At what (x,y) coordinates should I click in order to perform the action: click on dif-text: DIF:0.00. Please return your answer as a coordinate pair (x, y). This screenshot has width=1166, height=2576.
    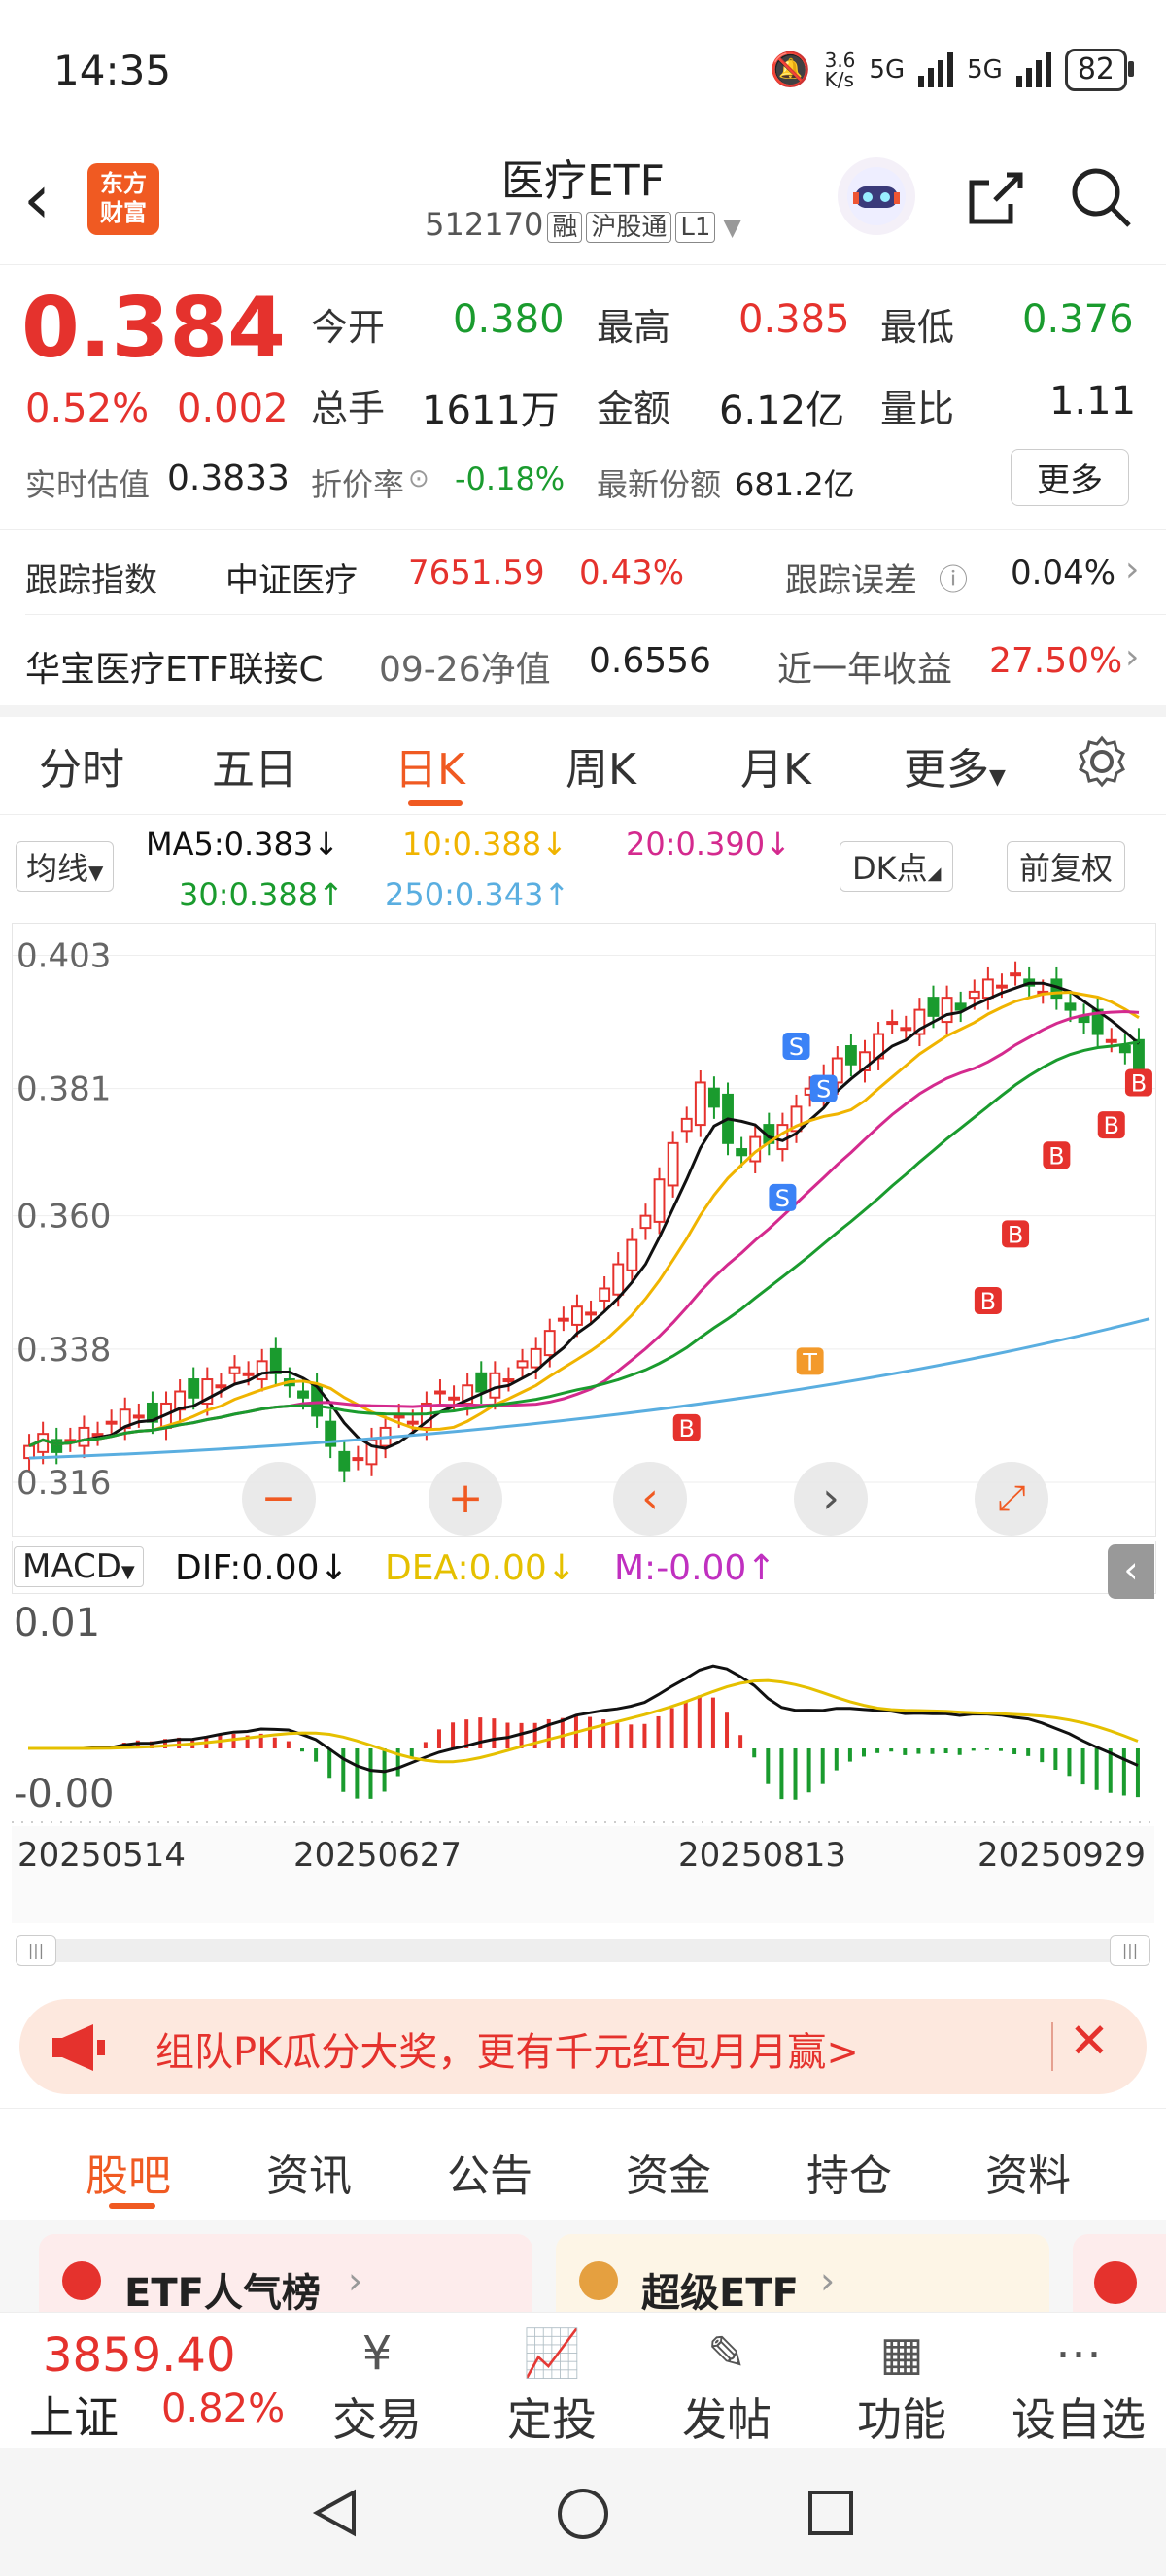
    Looking at the image, I should click on (247, 1568).